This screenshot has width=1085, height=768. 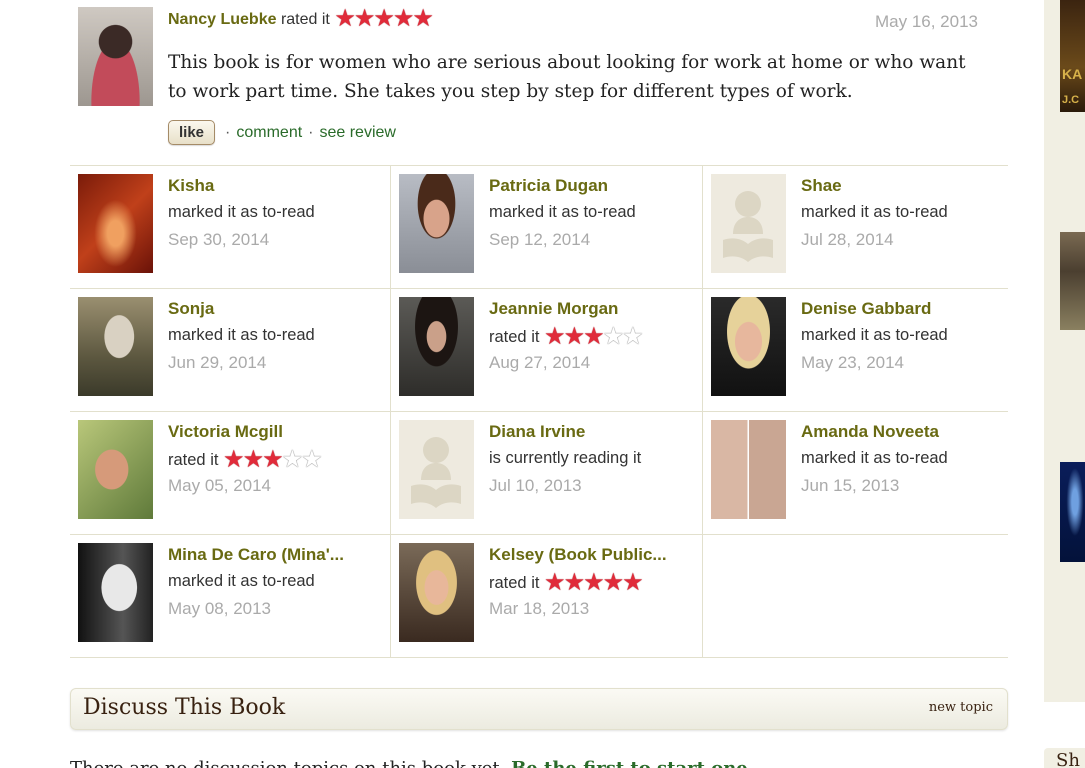 I want to click on right-sidebar: KA J.C, so click(x=1064, y=351).